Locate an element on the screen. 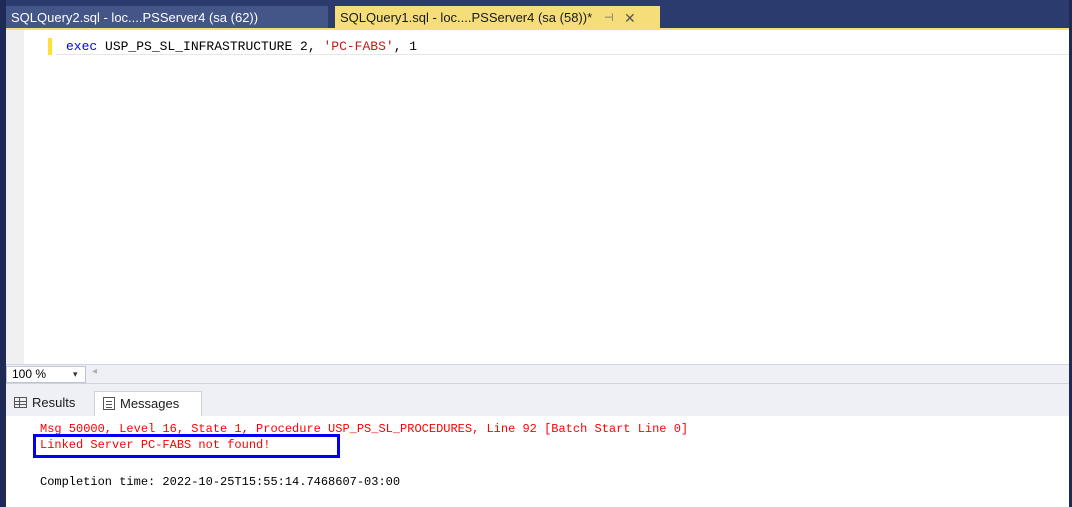 This screenshot has height=507, width=1072. zoom-bar: 100 % ▾ ◂ is located at coordinates (537, 374).